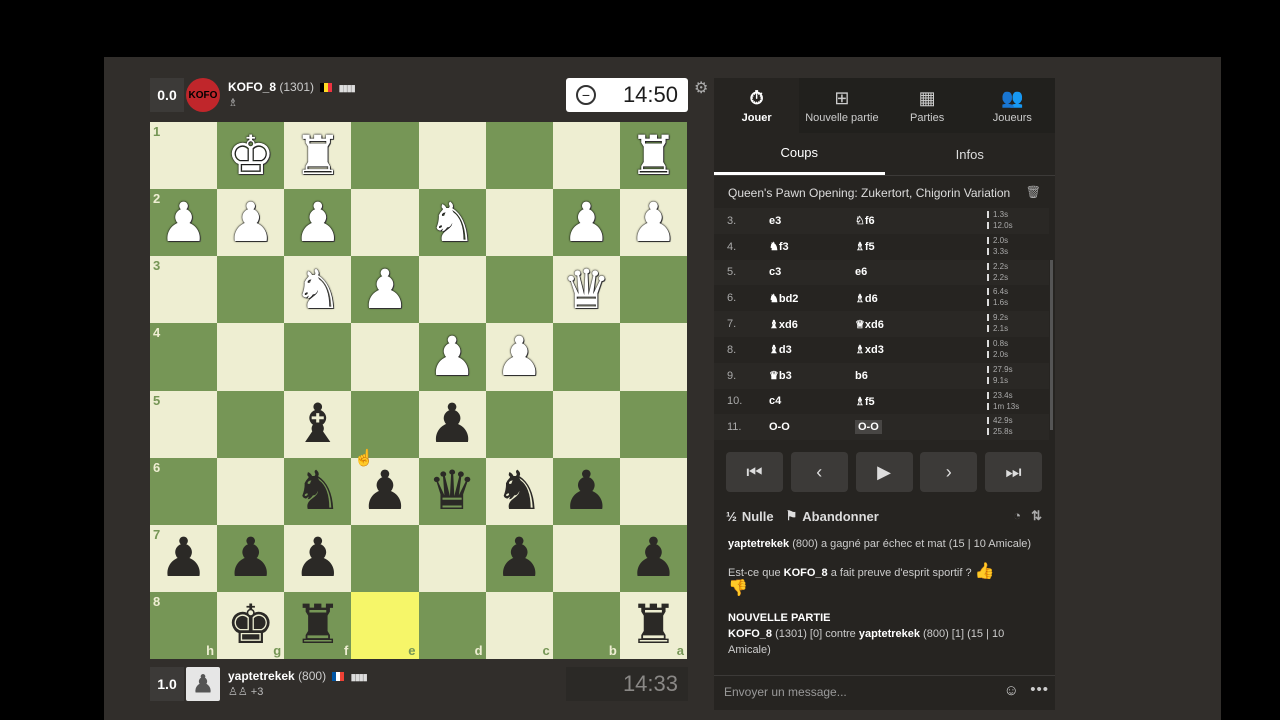  I want to click on play-button: ▶, so click(884, 472).